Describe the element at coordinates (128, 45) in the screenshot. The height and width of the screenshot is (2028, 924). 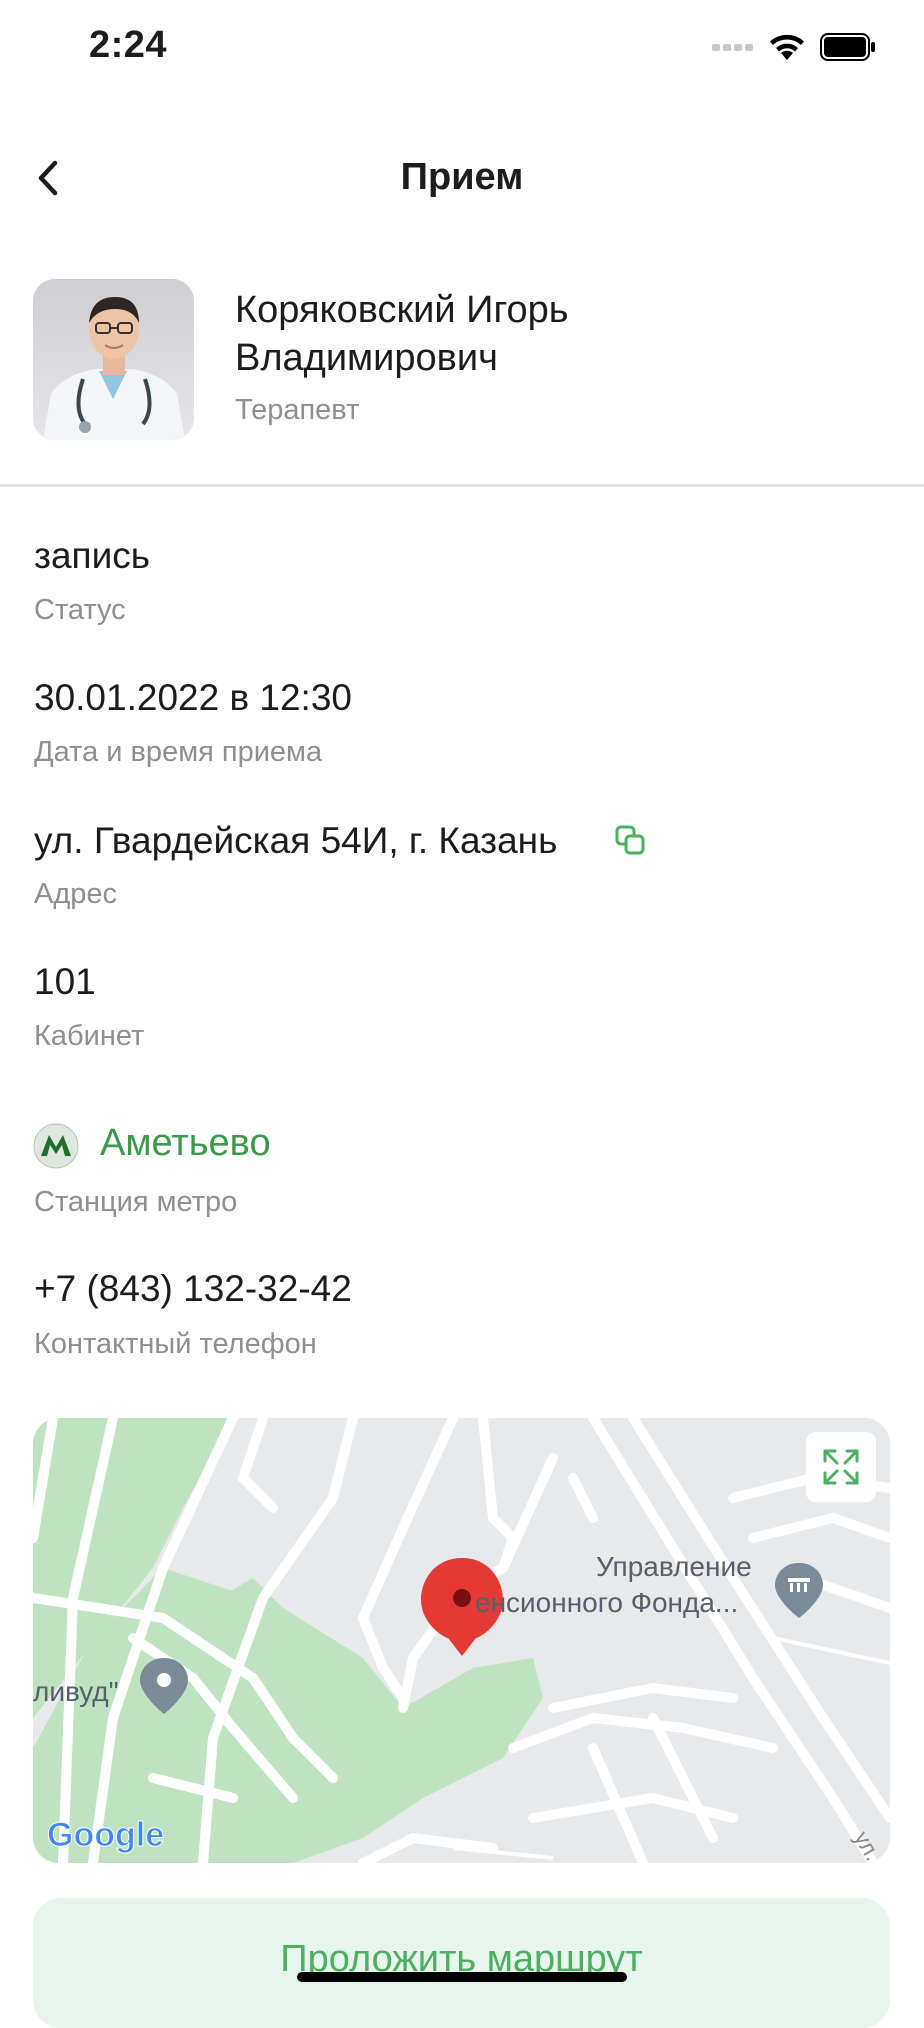
I see `status-time: 2:24` at that location.